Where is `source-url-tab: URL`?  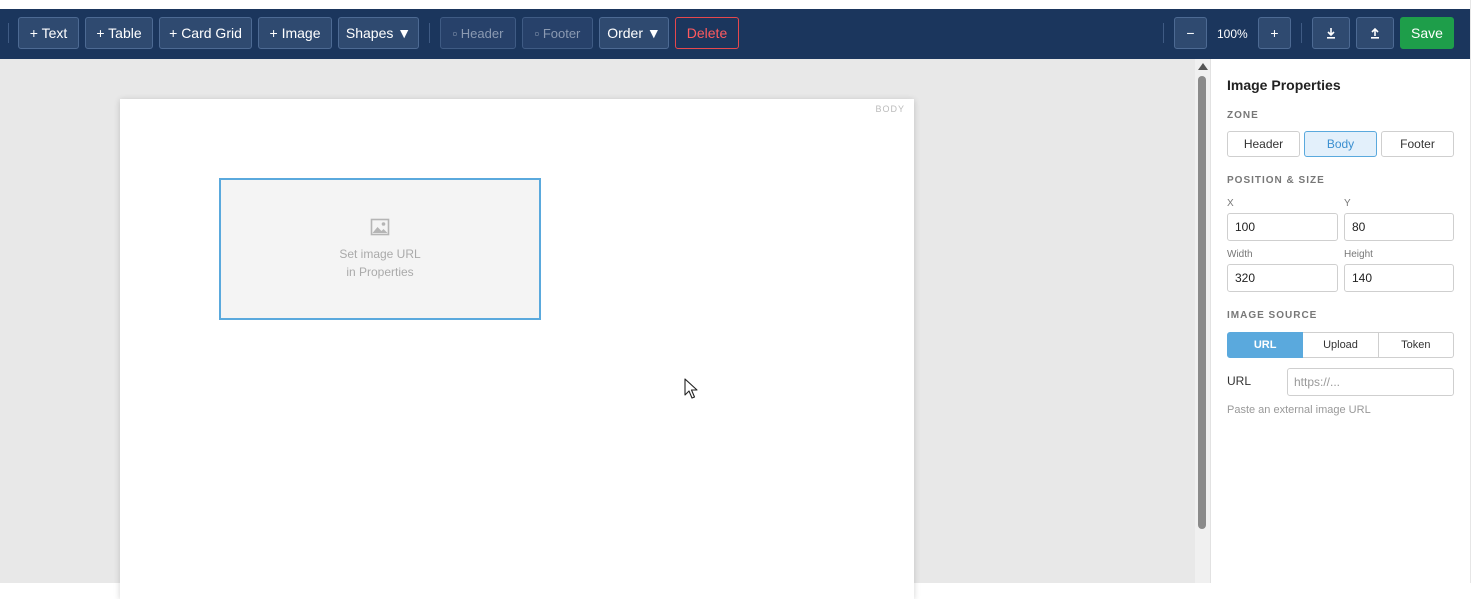 source-url-tab: URL is located at coordinates (1265, 345).